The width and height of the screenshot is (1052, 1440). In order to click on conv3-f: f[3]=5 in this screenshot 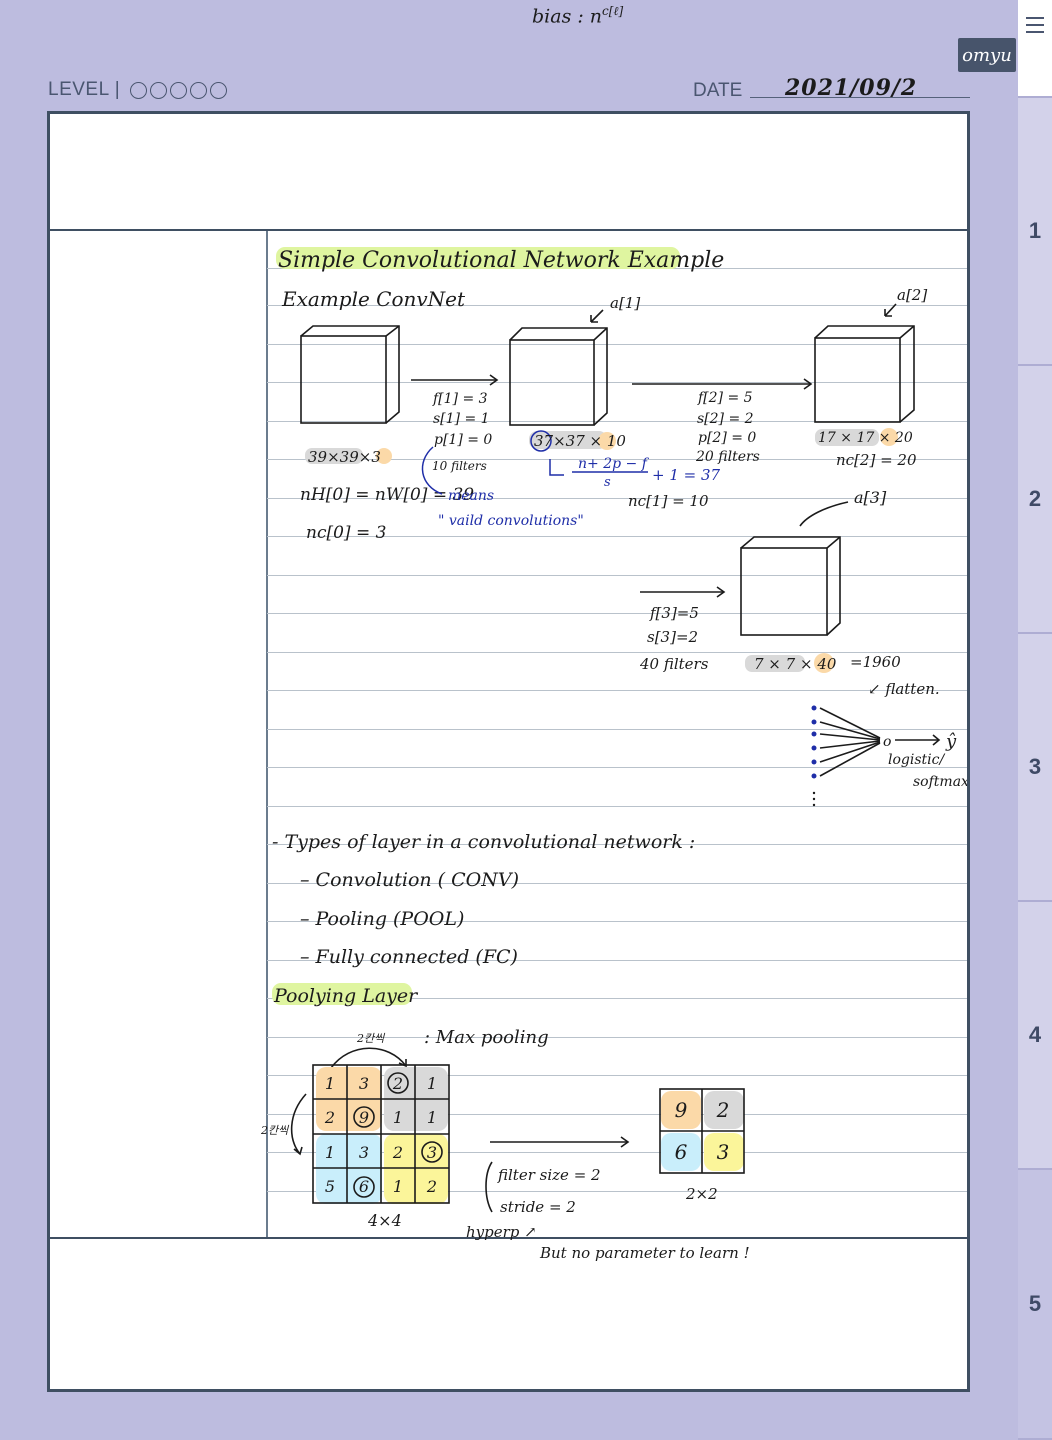, I will do `click(674, 613)`.